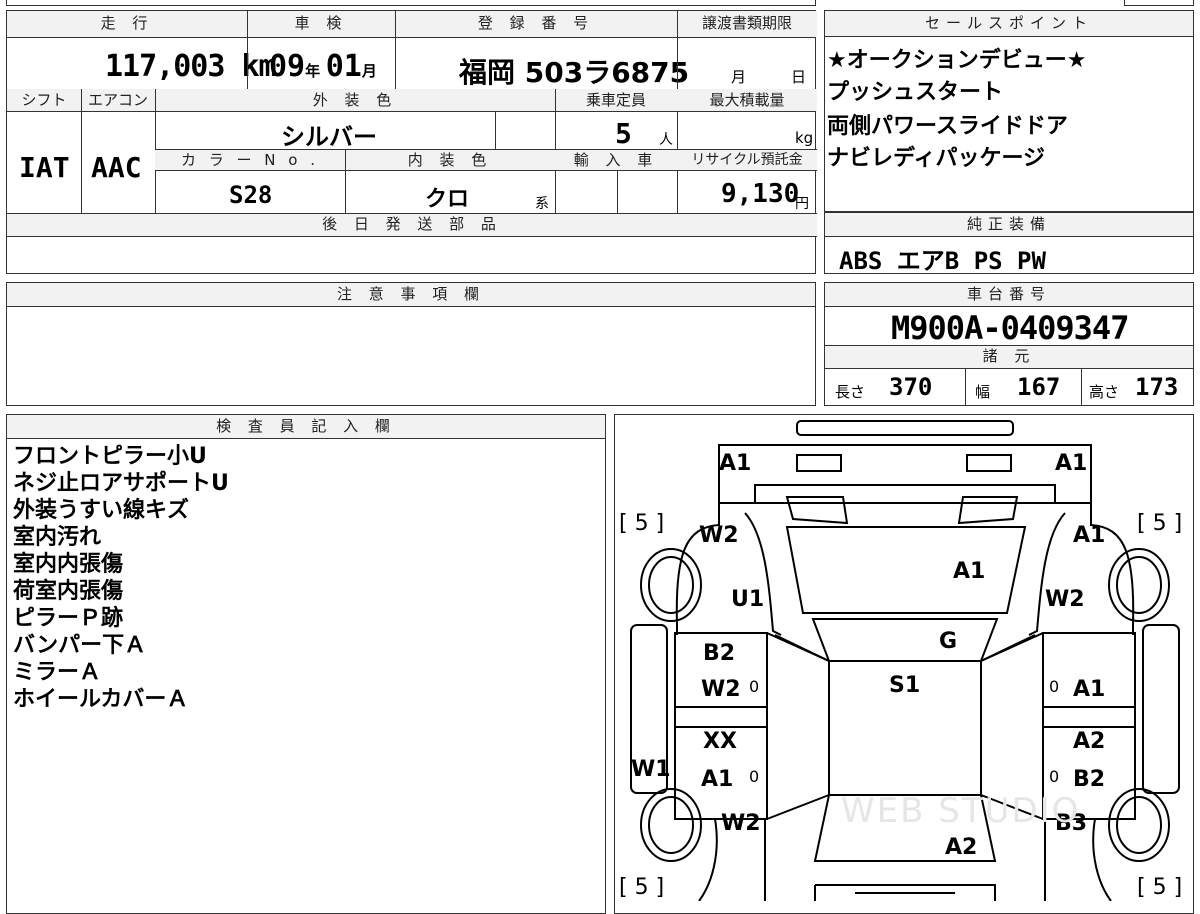 This screenshot has height=914, width=1200. Describe the element at coordinates (747, 160) in the screenshot. I see `recycle-header: リサイクル預託金` at that location.